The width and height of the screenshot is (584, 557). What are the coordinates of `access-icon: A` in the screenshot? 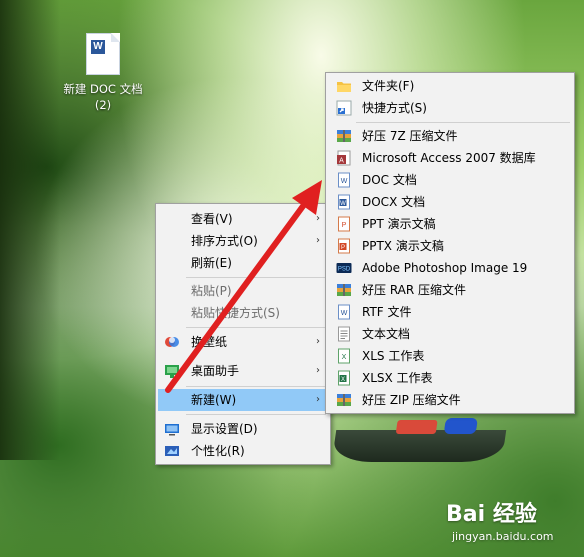 It's located at (344, 158).